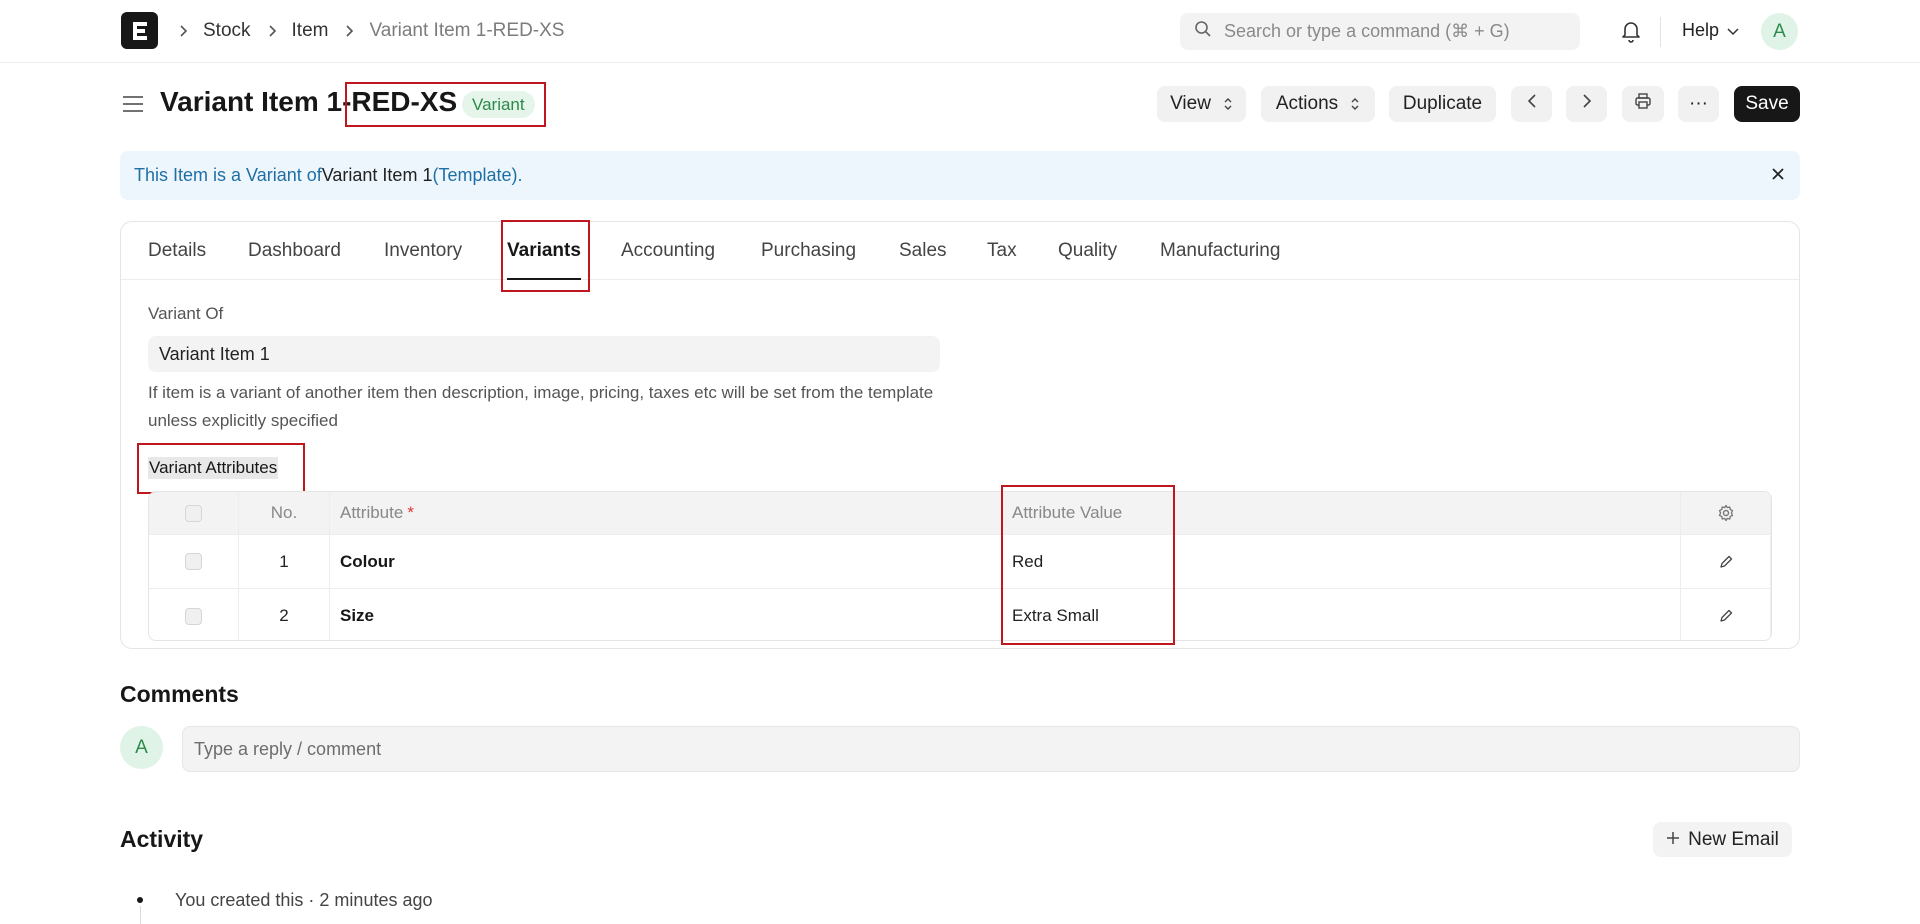 This screenshot has width=1920, height=924. What do you see at coordinates (1726, 513) in the screenshot?
I see `gear-icon` at bounding box center [1726, 513].